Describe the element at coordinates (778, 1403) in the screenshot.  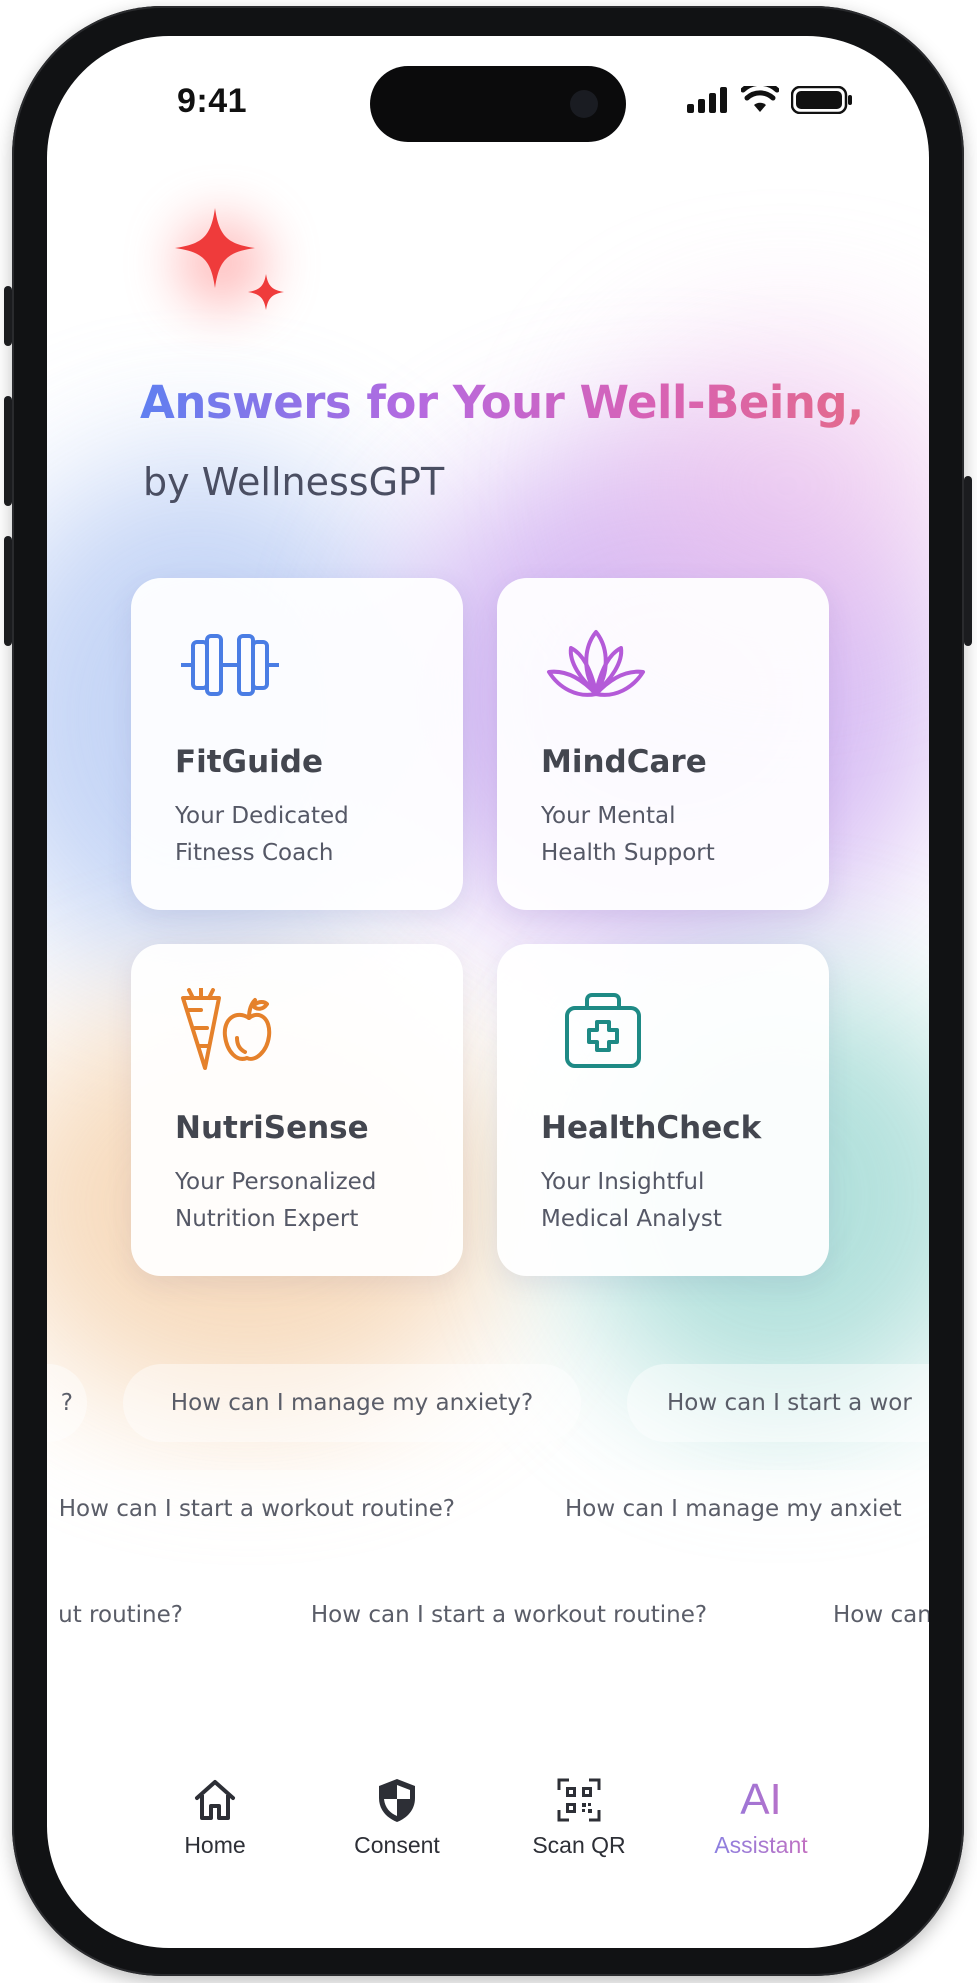
I see `suggestion-chip: How can I start a wor` at that location.